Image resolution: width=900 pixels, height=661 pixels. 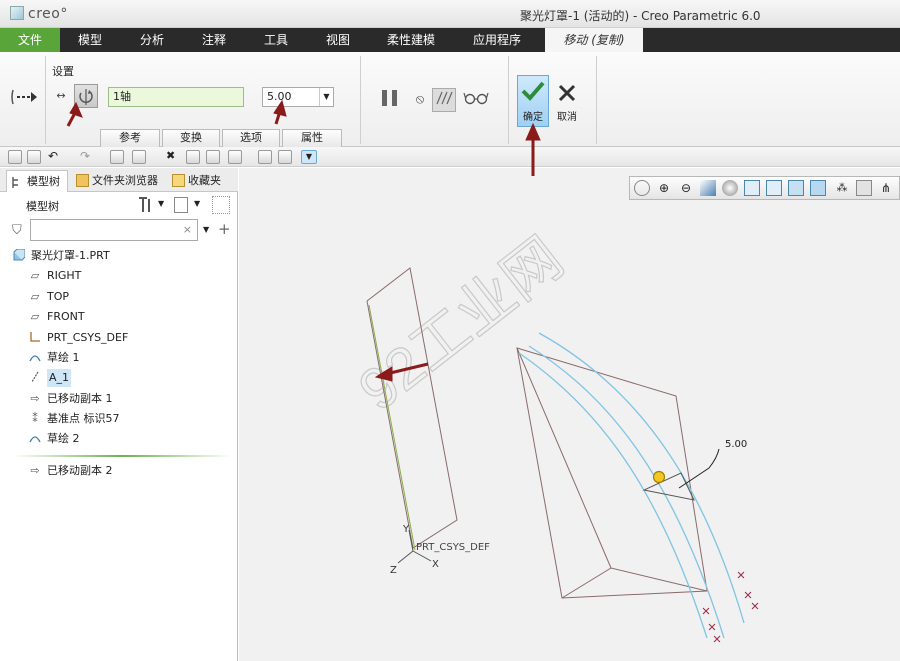 I want to click on tab-folder-browser: 文件夹浏览器, so click(x=117, y=181).